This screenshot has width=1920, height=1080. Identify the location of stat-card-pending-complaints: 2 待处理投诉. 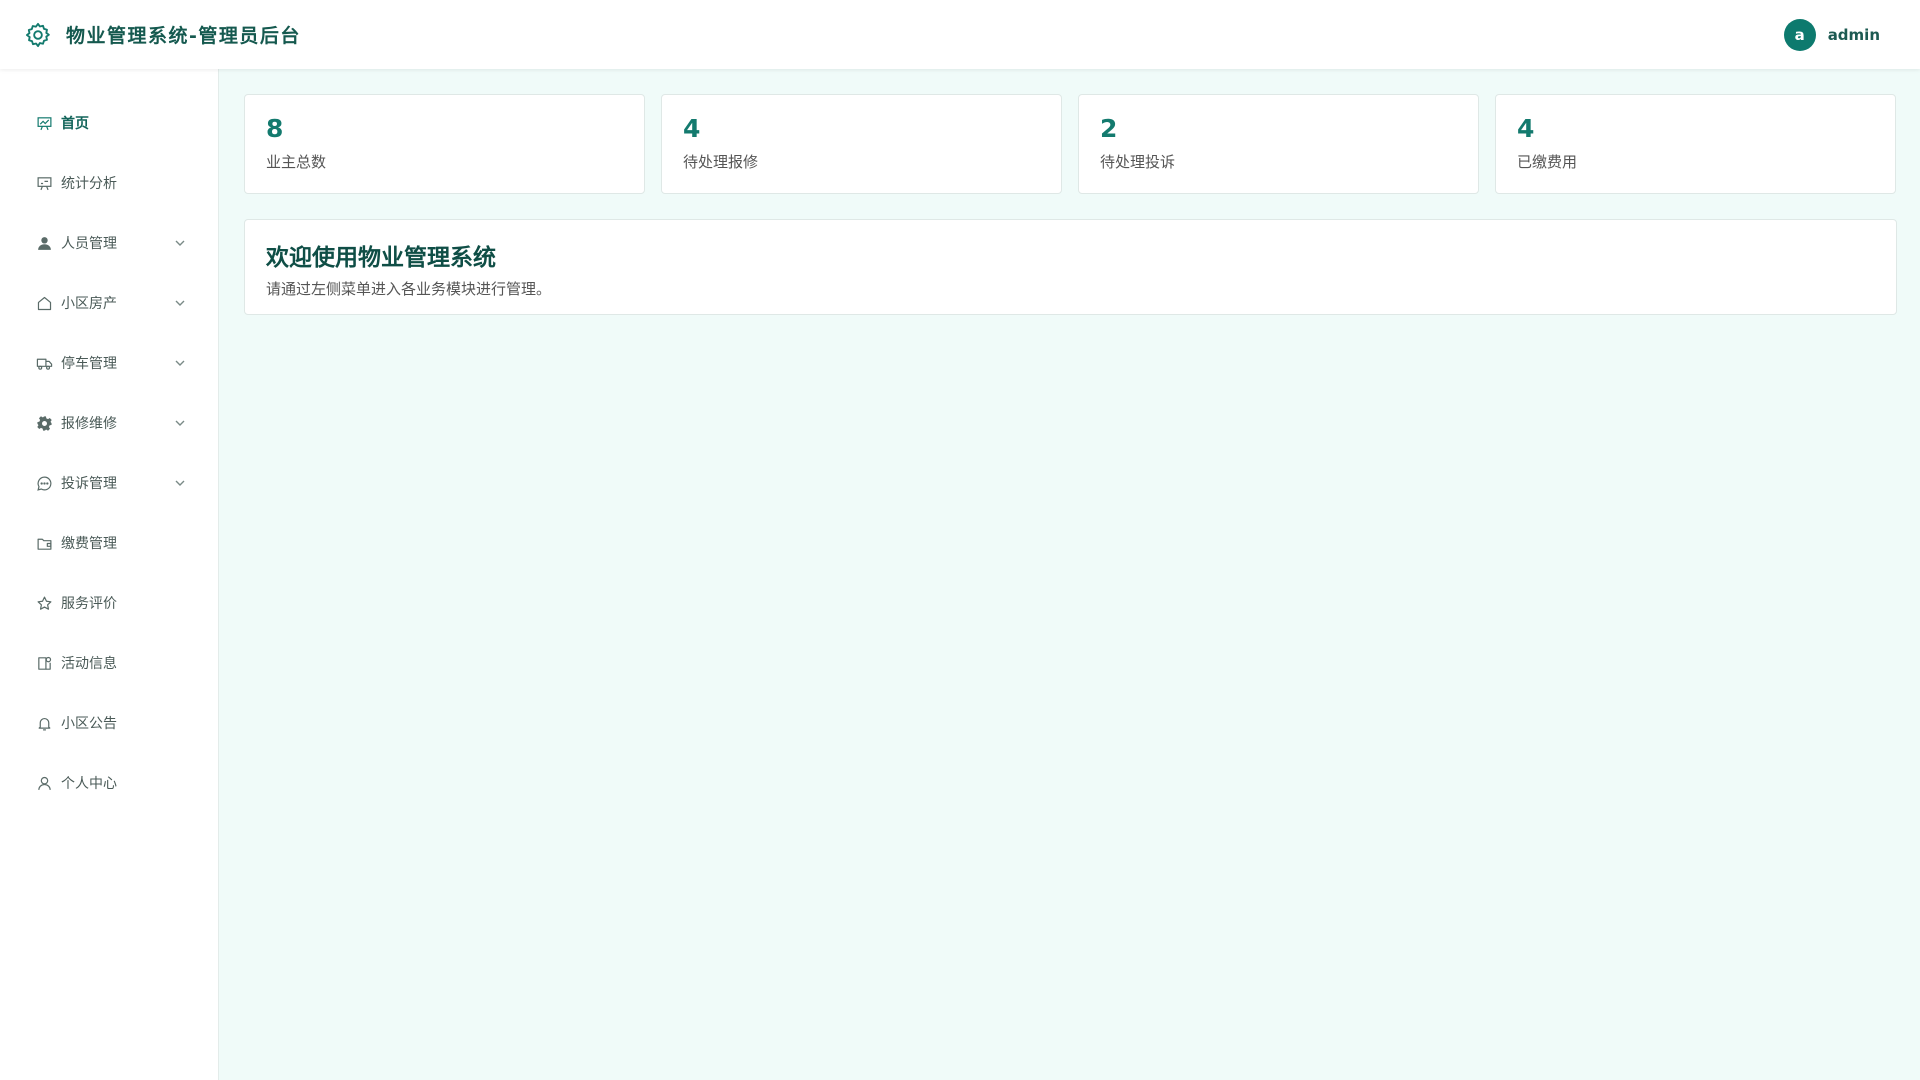
(1278, 144).